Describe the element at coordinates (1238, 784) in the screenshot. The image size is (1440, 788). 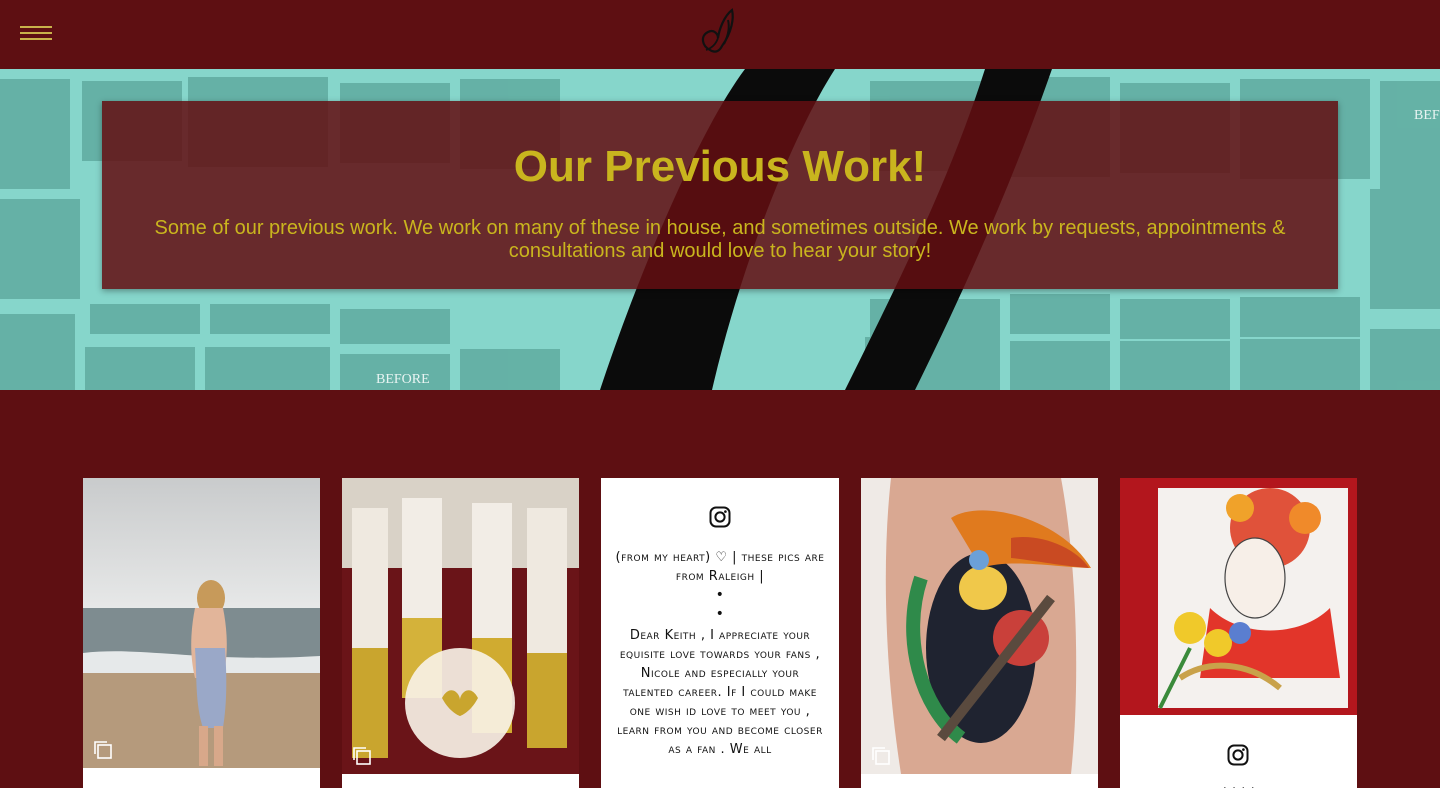
I see `post-caption-partial: · · · ·` at that location.